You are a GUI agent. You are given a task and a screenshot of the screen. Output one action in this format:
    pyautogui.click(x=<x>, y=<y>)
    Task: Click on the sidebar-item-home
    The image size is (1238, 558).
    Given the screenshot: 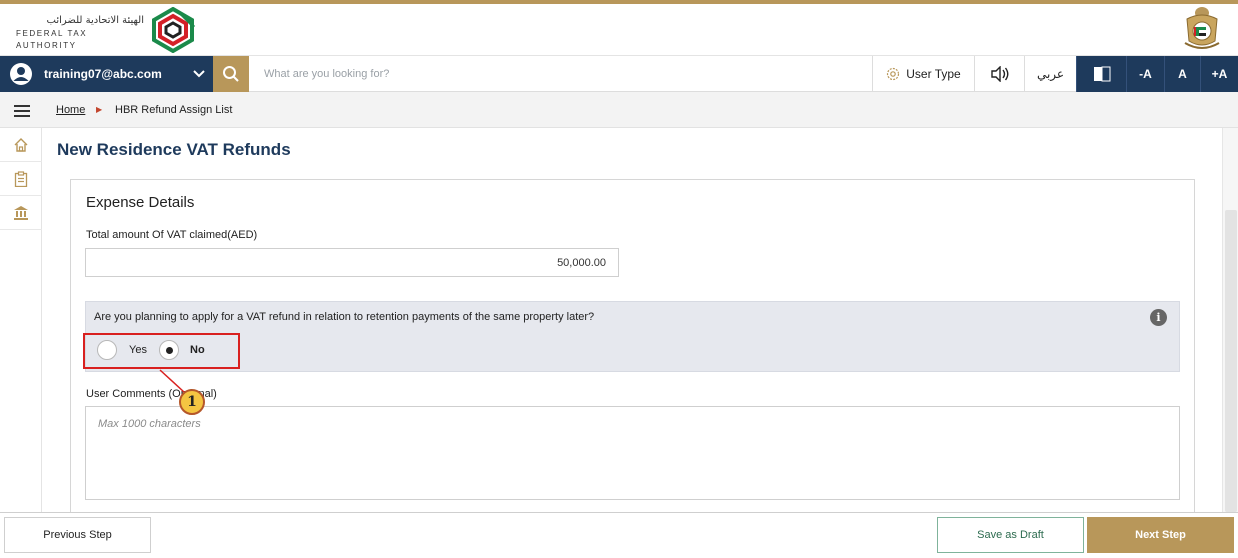 What is the action you would take?
    pyautogui.click(x=21, y=145)
    